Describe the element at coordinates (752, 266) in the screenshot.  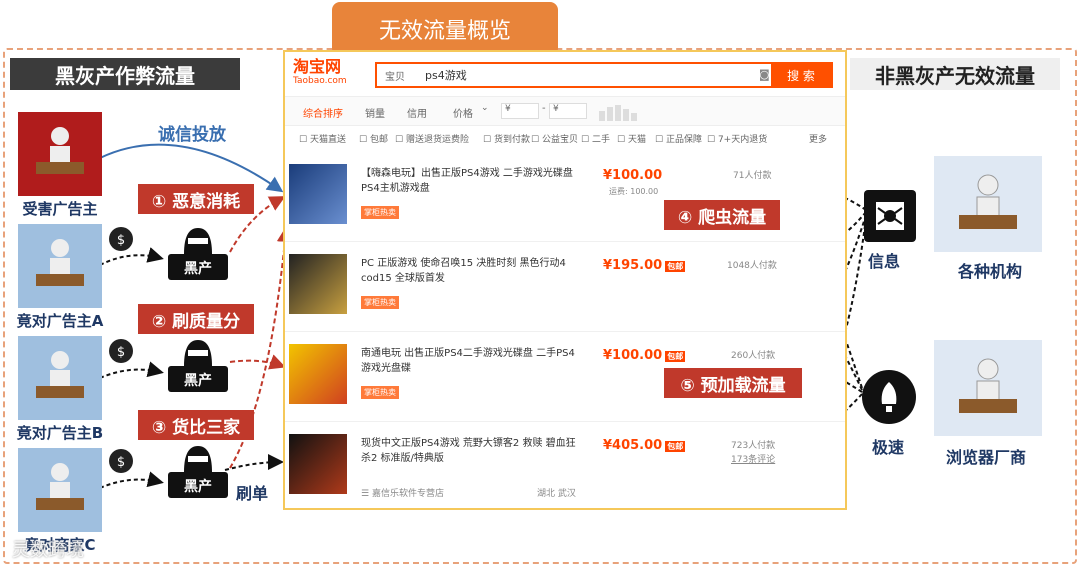
I see `paid-count: 1048人付款` at that location.